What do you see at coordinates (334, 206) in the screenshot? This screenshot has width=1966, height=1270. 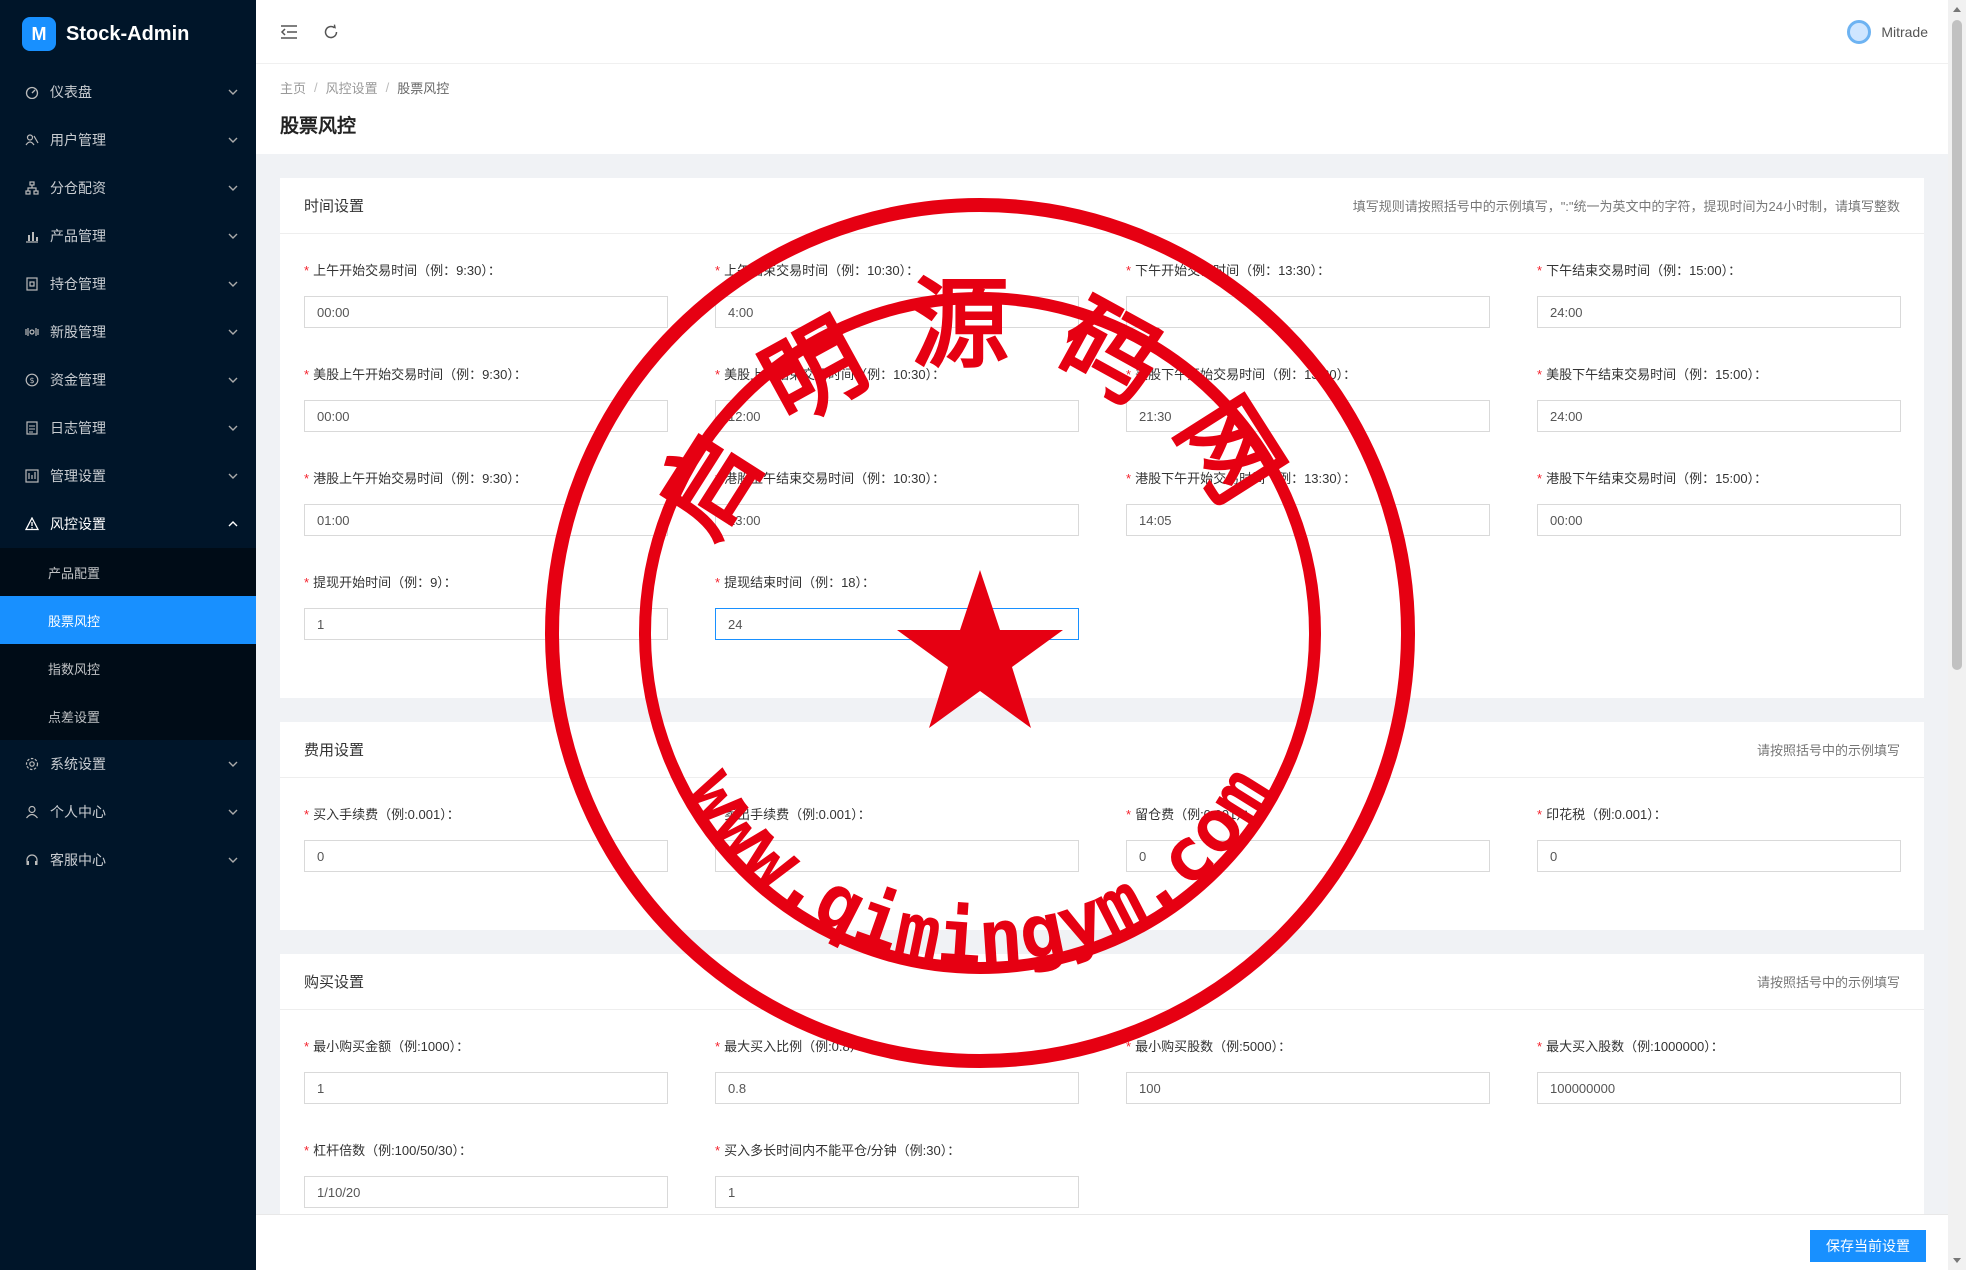 I see `card-title: 时间设置` at bounding box center [334, 206].